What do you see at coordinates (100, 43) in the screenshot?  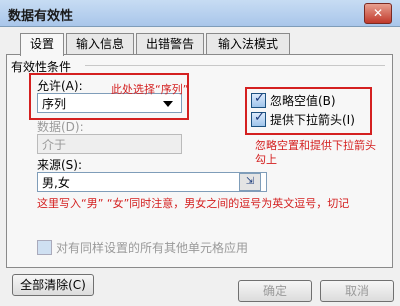 I see `tab-input-message: 输入信息` at bounding box center [100, 43].